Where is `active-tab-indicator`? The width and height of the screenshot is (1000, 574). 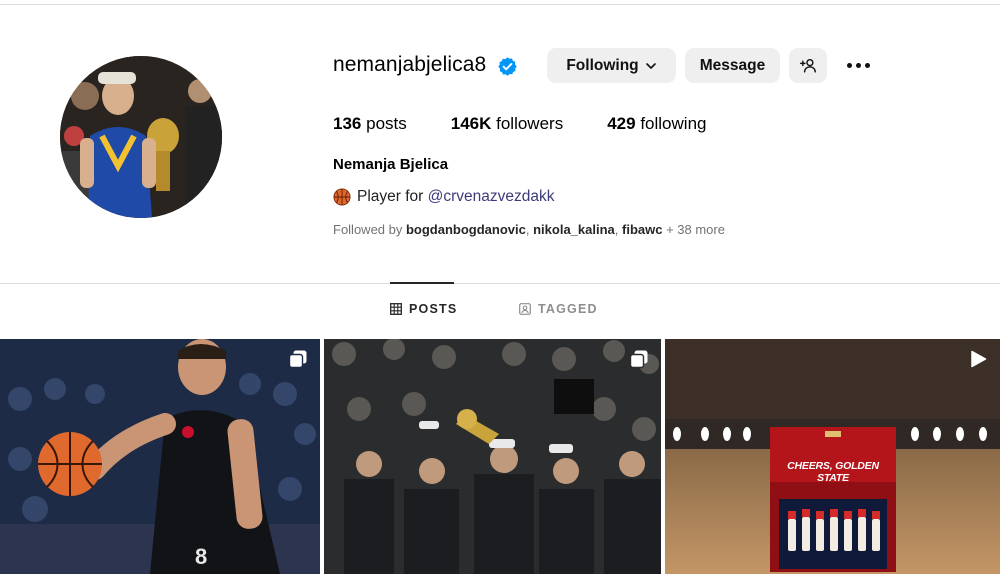
active-tab-indicator is located at coordinates (422, 283).